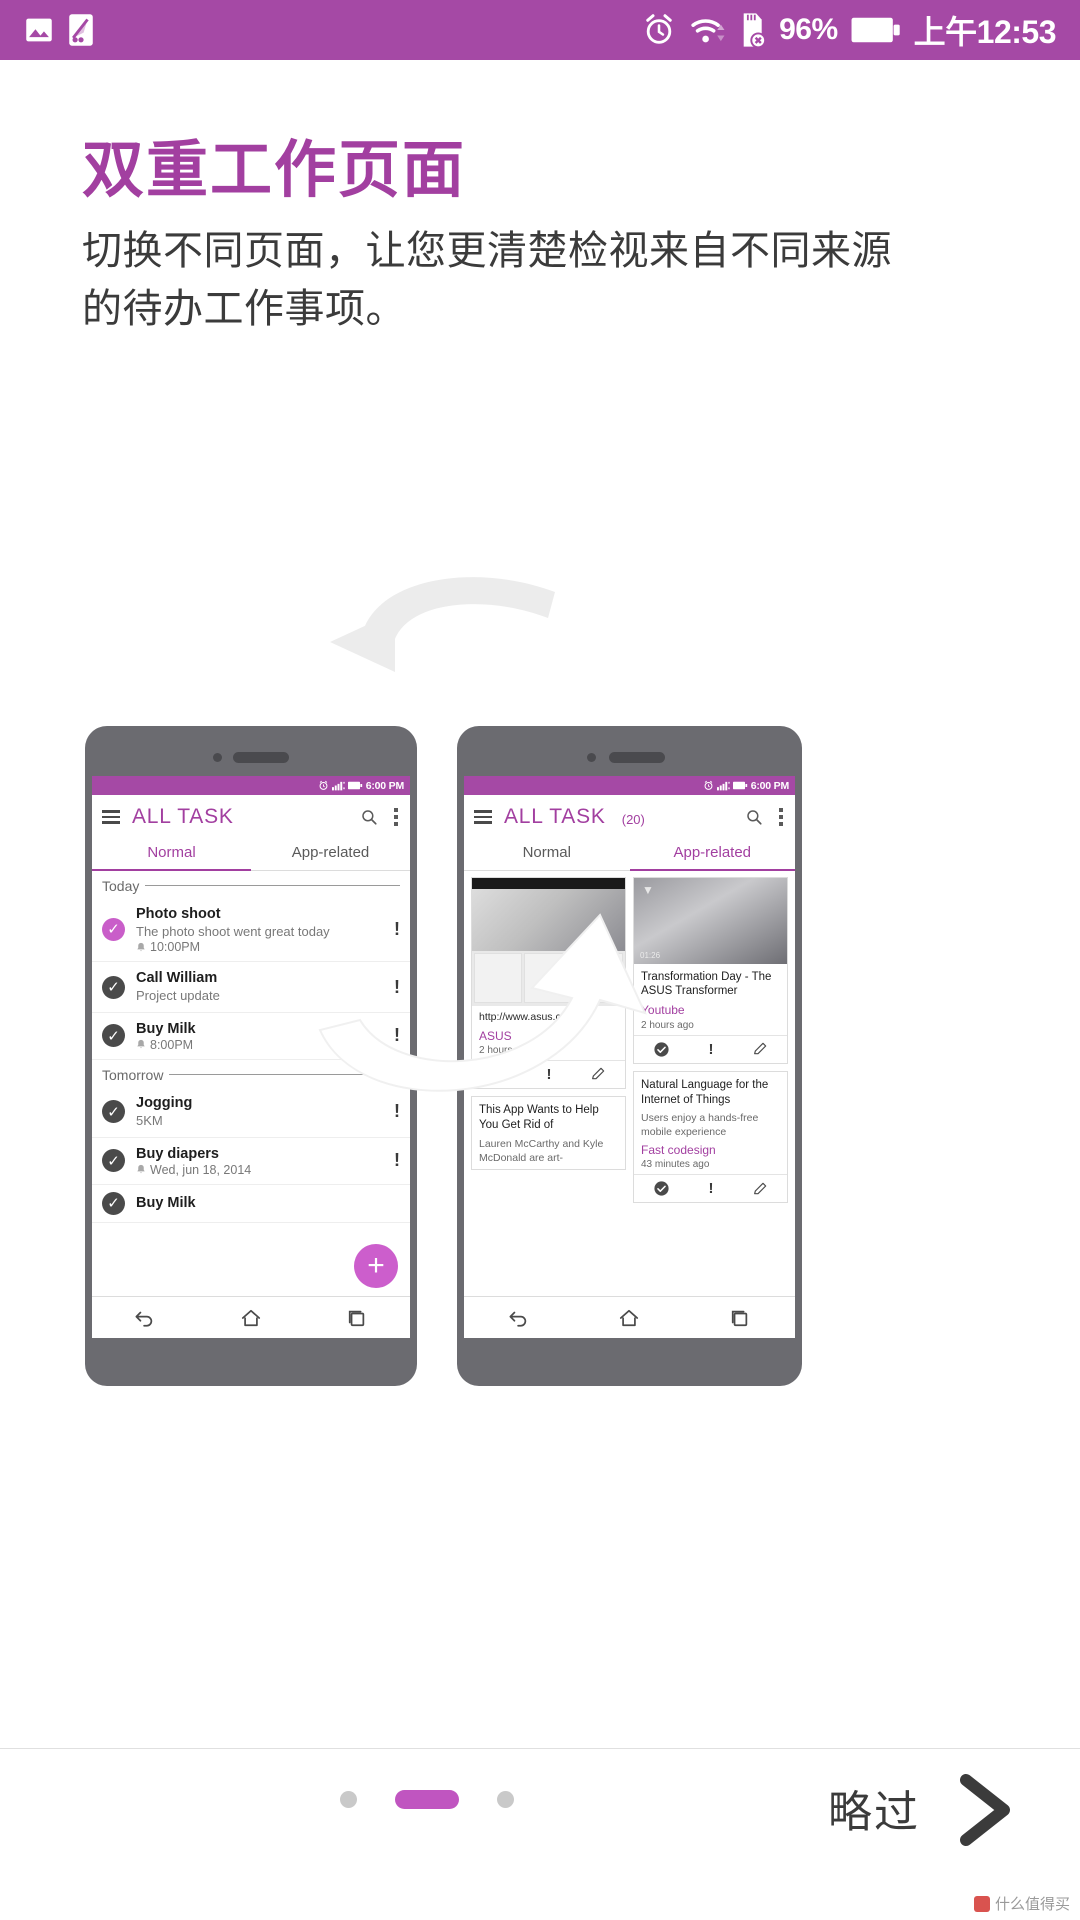 The height and width of the screenshot is (1920, 1080). Describe the element at coordinates (376, 1266) in the screenshot. I see `add-task-button: +` at that location.